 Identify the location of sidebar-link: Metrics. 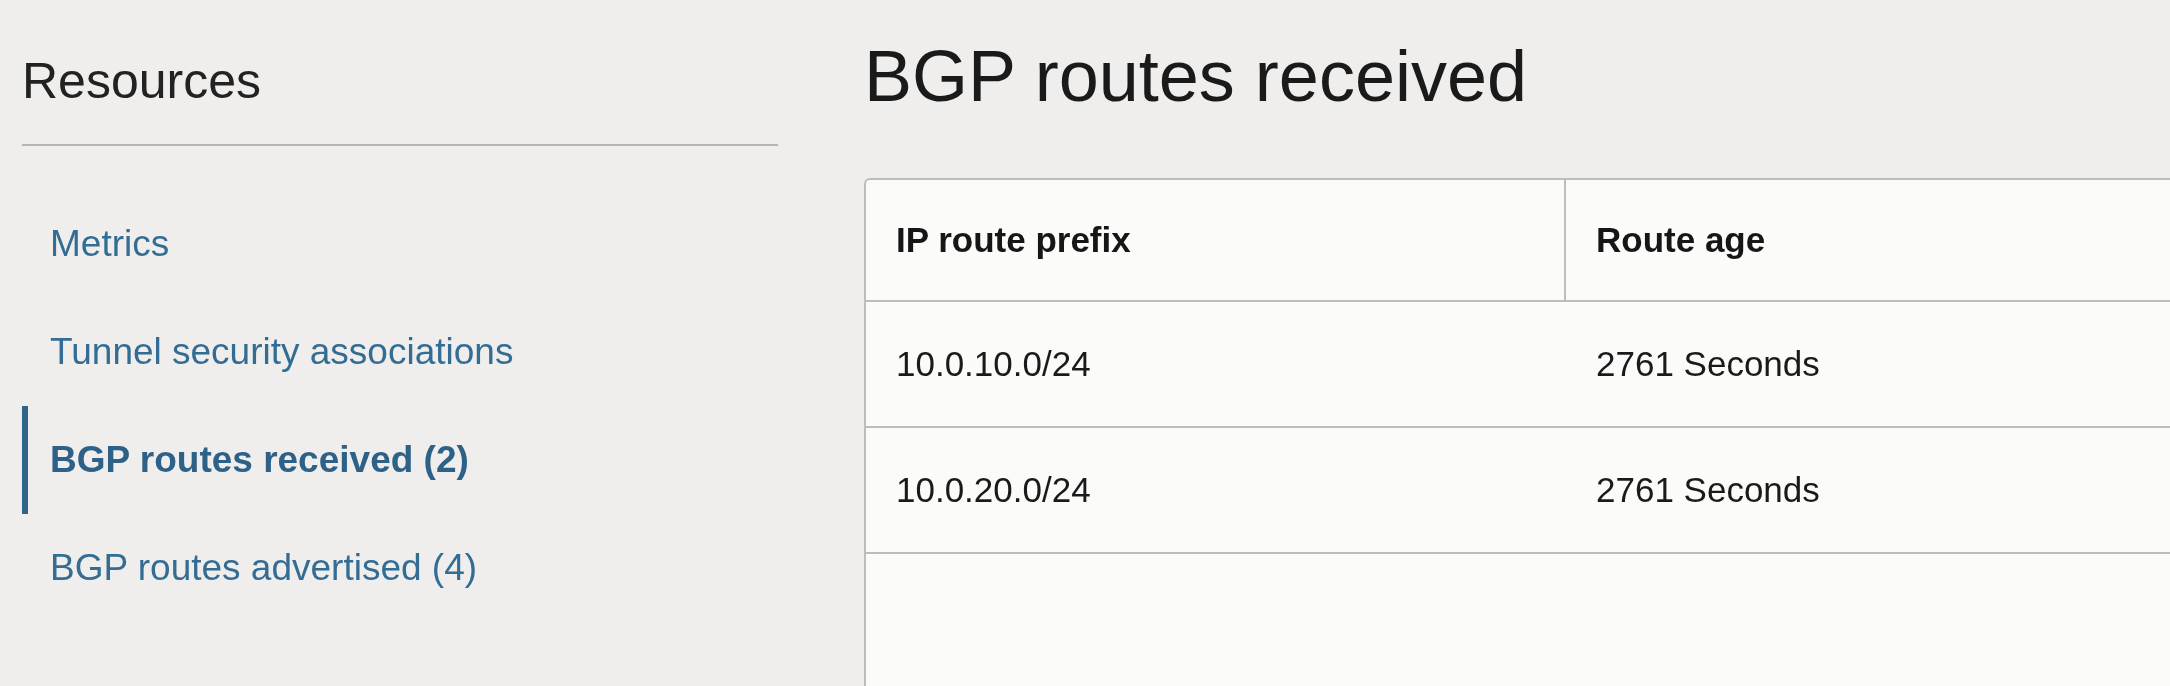
(110, 244).